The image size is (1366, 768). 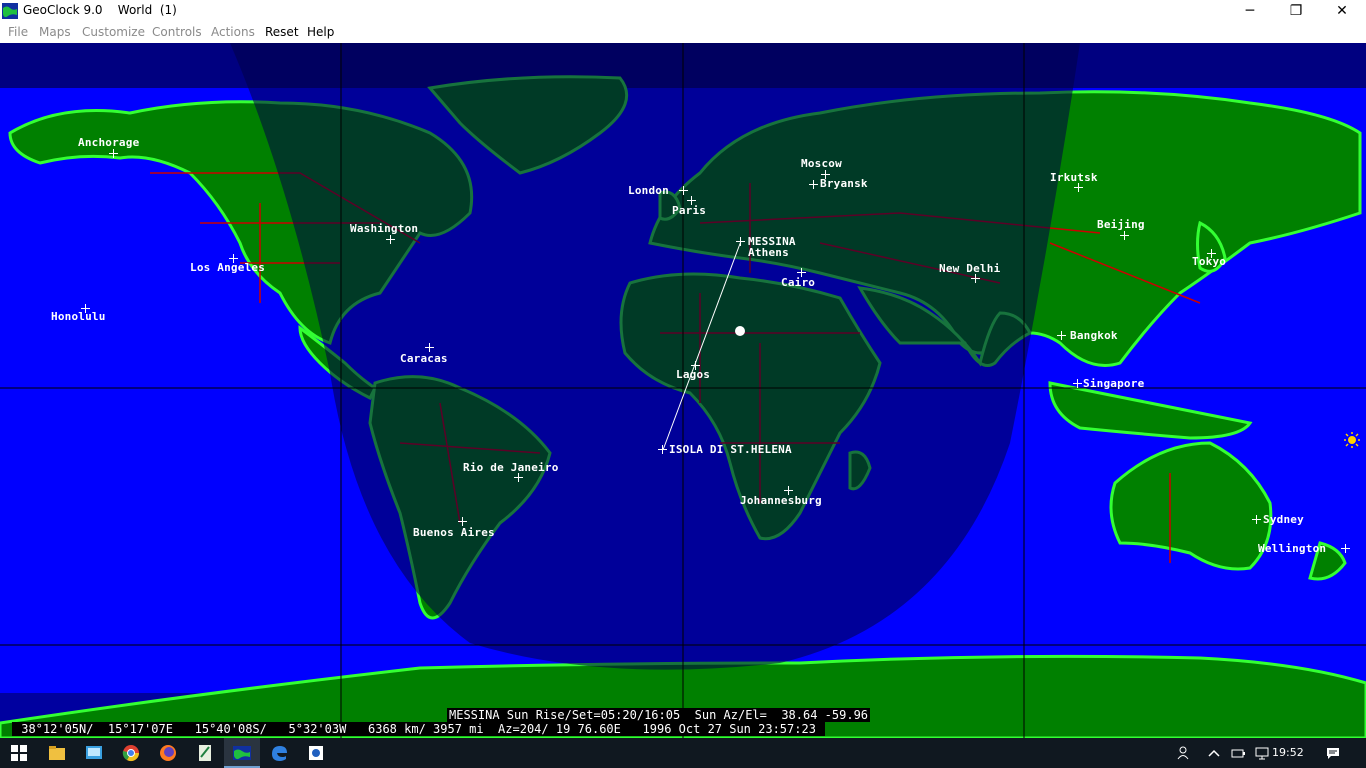 What do you see at coordinates (1214, 753) in the screenshot?
I see `chevron-up-icon` at bounding box center [1214, 753].